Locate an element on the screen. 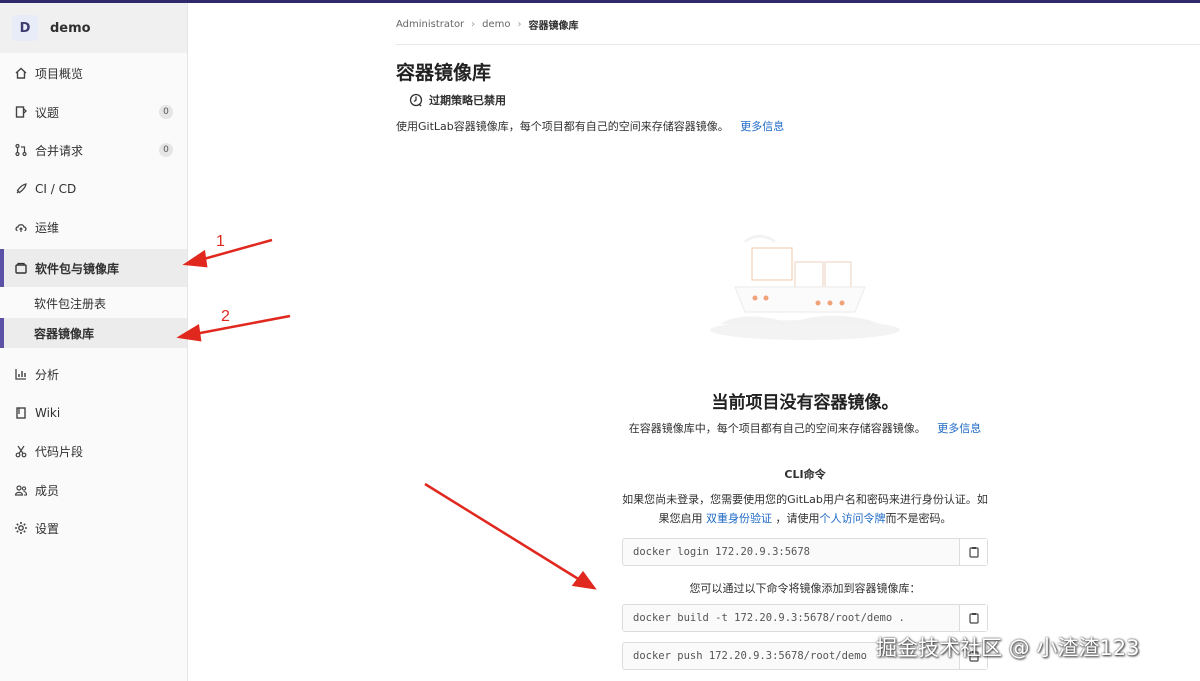 This screenshot has height=681, width=1200. sidebar-subitem-package-registry: 软件包注册表 is located at coordinates (93, 303).